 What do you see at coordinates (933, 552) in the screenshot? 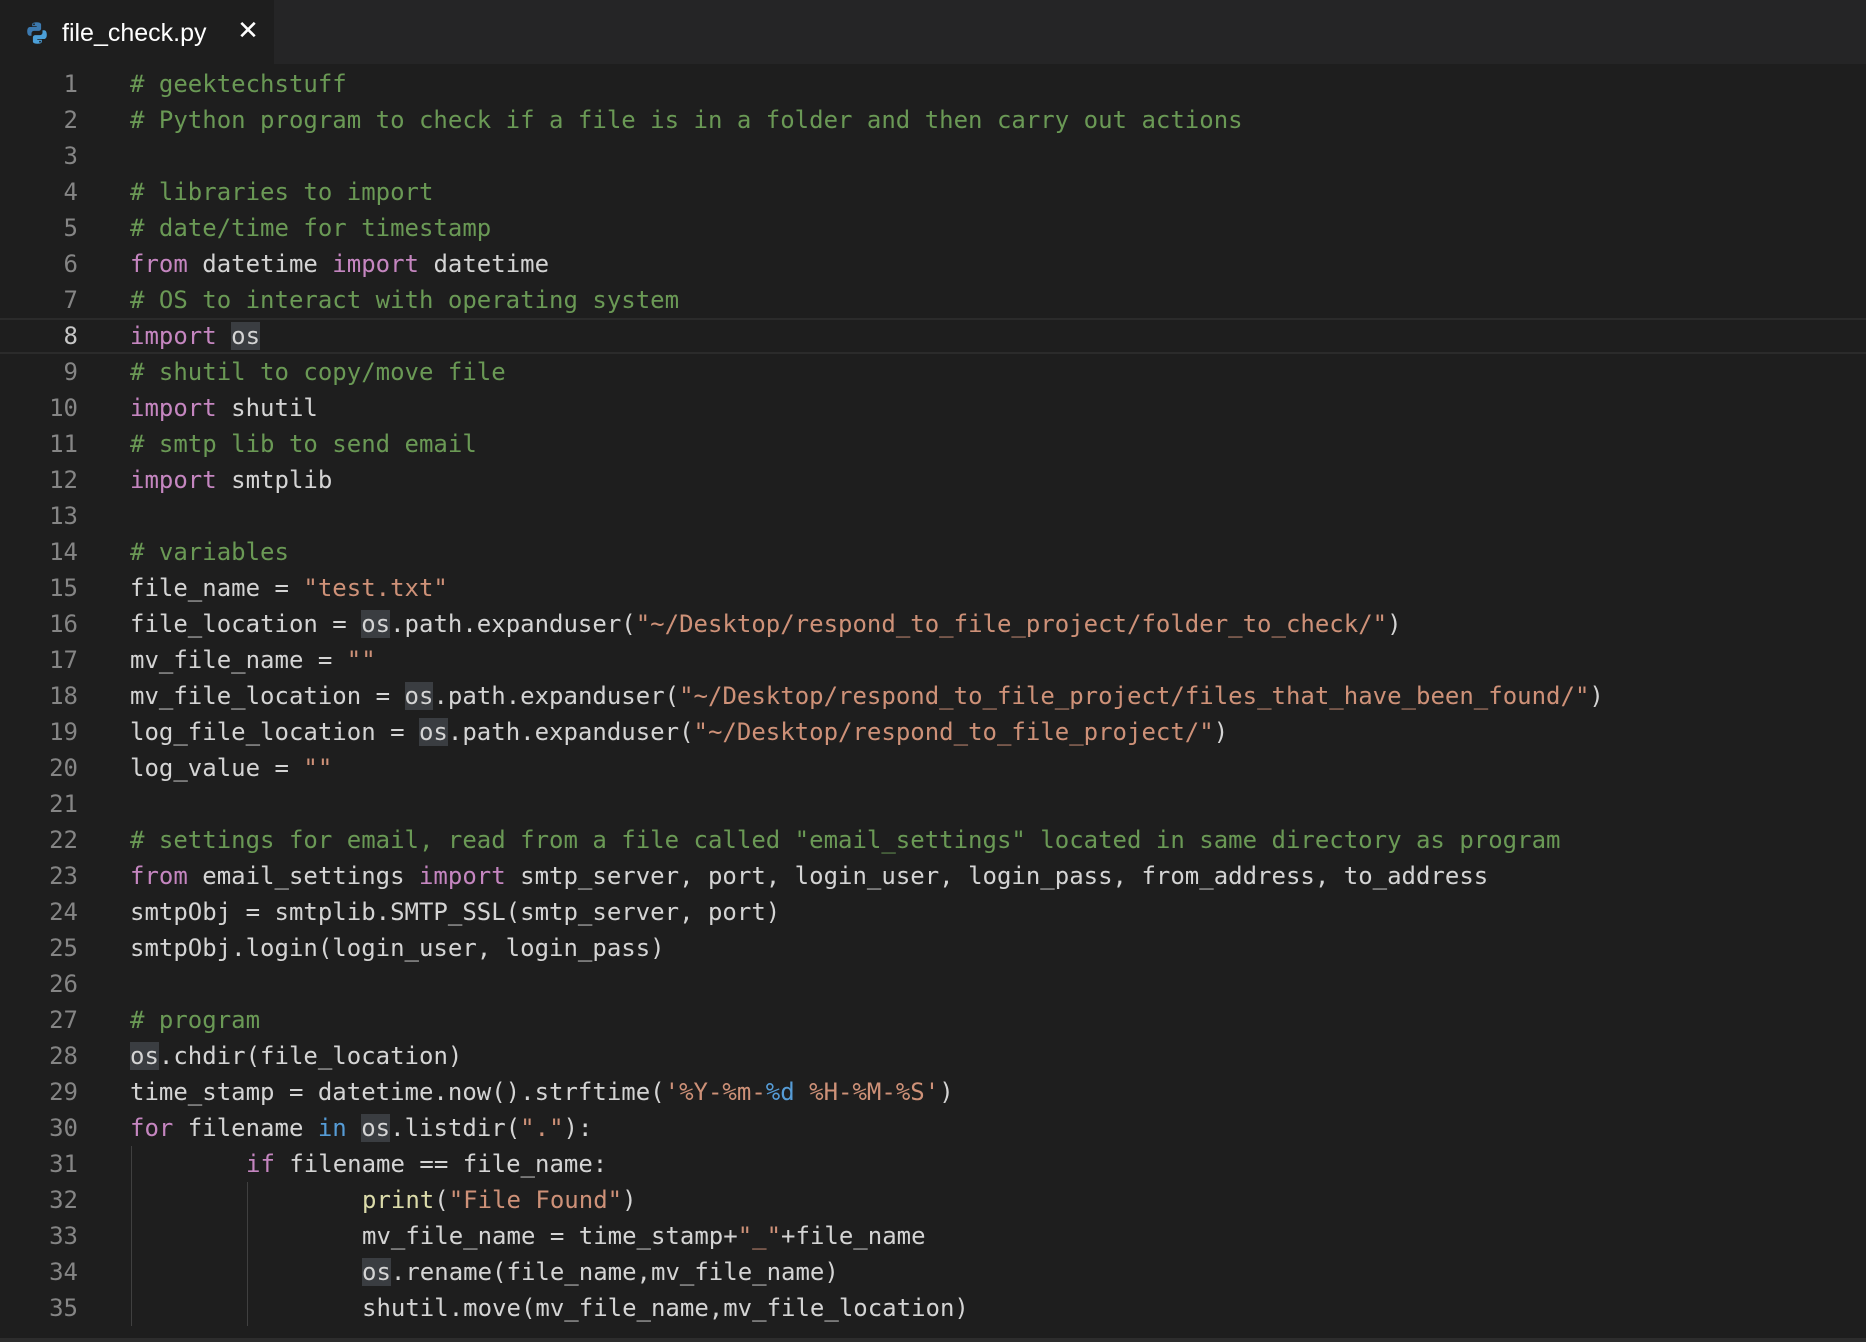
I see `code-line: 14 # variables` at bounding box center [933, 552].